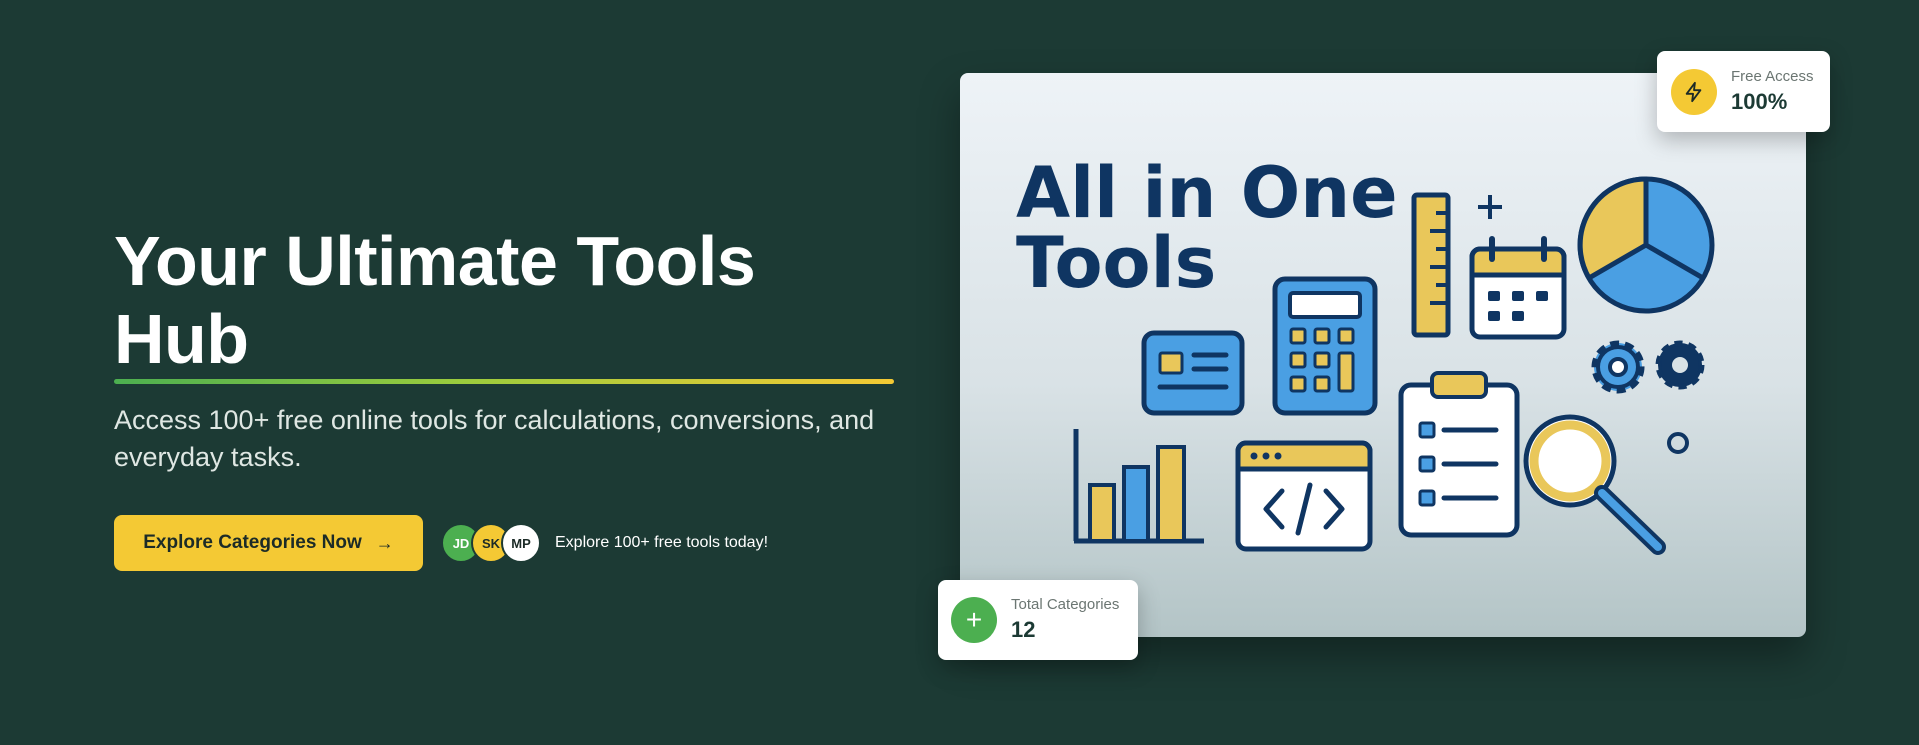  Describe the element at coordinates (1490, 207) in the screenshot. I see `sparkle-plus-icon` at that location.